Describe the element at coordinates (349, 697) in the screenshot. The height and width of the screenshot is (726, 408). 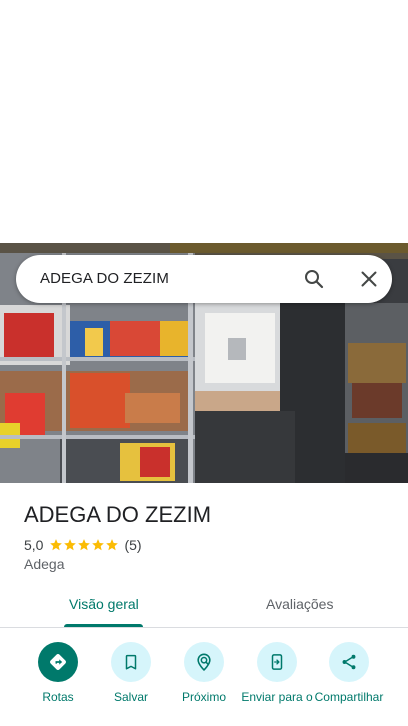
I see `share-label: Compartilhar` at that location.